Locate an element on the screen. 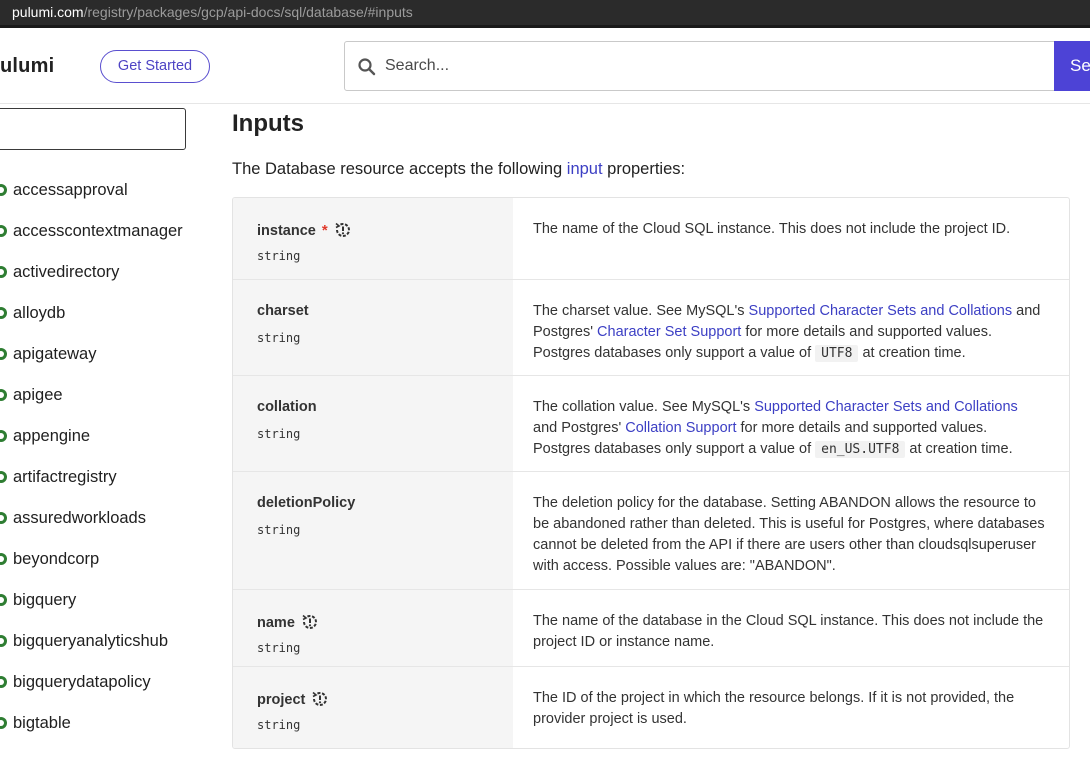 This screenshot has height=758, width=1090. intro-after: properties: is located at coordinates (644, 169).